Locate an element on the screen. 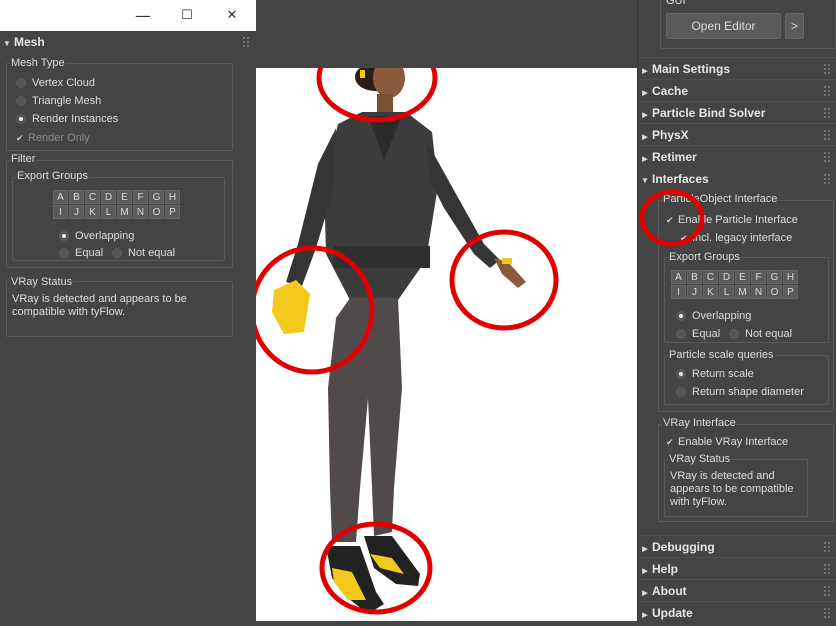 This screenshot has height=626, width=836. mesh-type-label: Mesh Type is located at coordinates (38, 63).